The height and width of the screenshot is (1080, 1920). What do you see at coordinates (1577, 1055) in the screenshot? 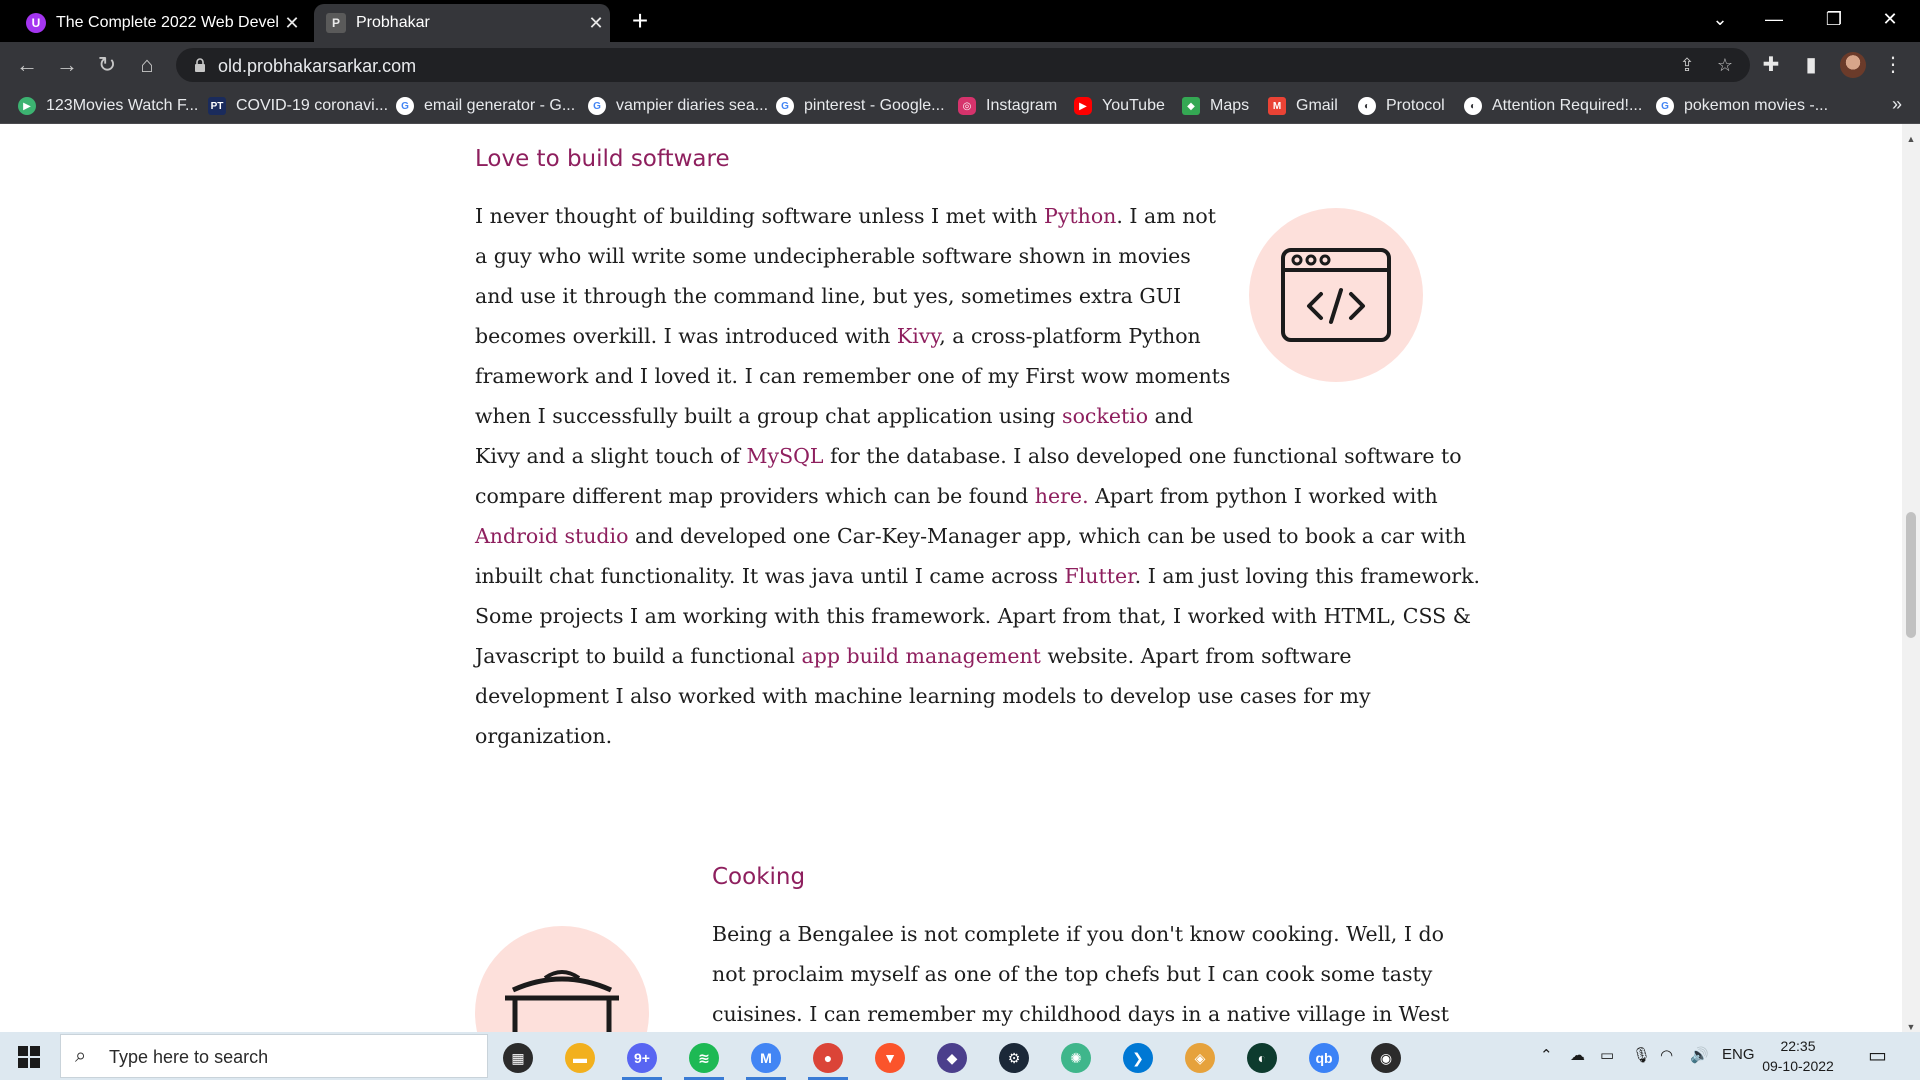
I see `onedrive-icon: ☁` at bounding box center [1577, 1055].